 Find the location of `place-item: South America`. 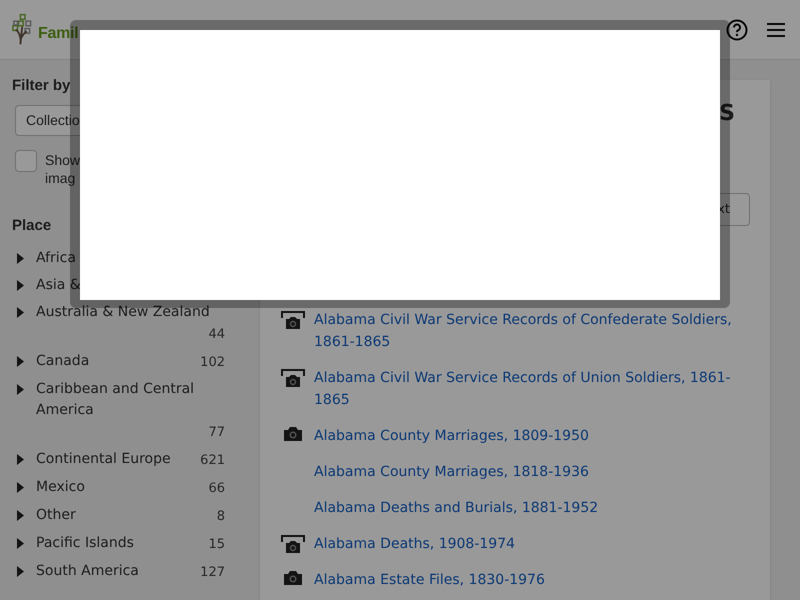

place-item: South America is located at coordinates (87, 571).